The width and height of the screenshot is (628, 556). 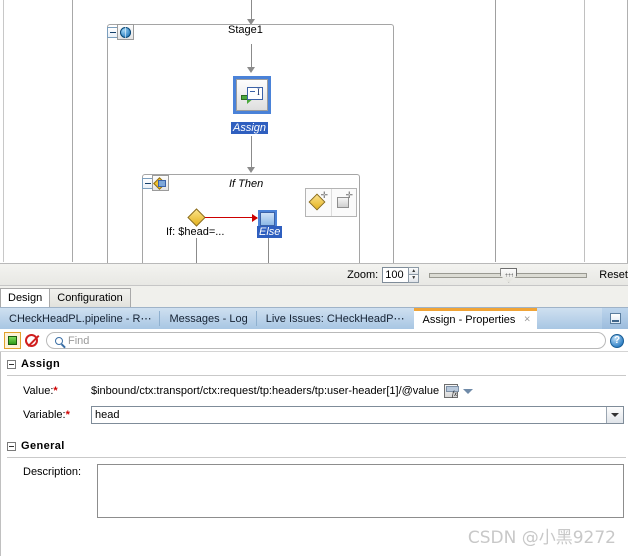 What do you see at coordinates (255, 93) in the screenshot?
I see `textfield-icon` at bounding box center [255, 93].